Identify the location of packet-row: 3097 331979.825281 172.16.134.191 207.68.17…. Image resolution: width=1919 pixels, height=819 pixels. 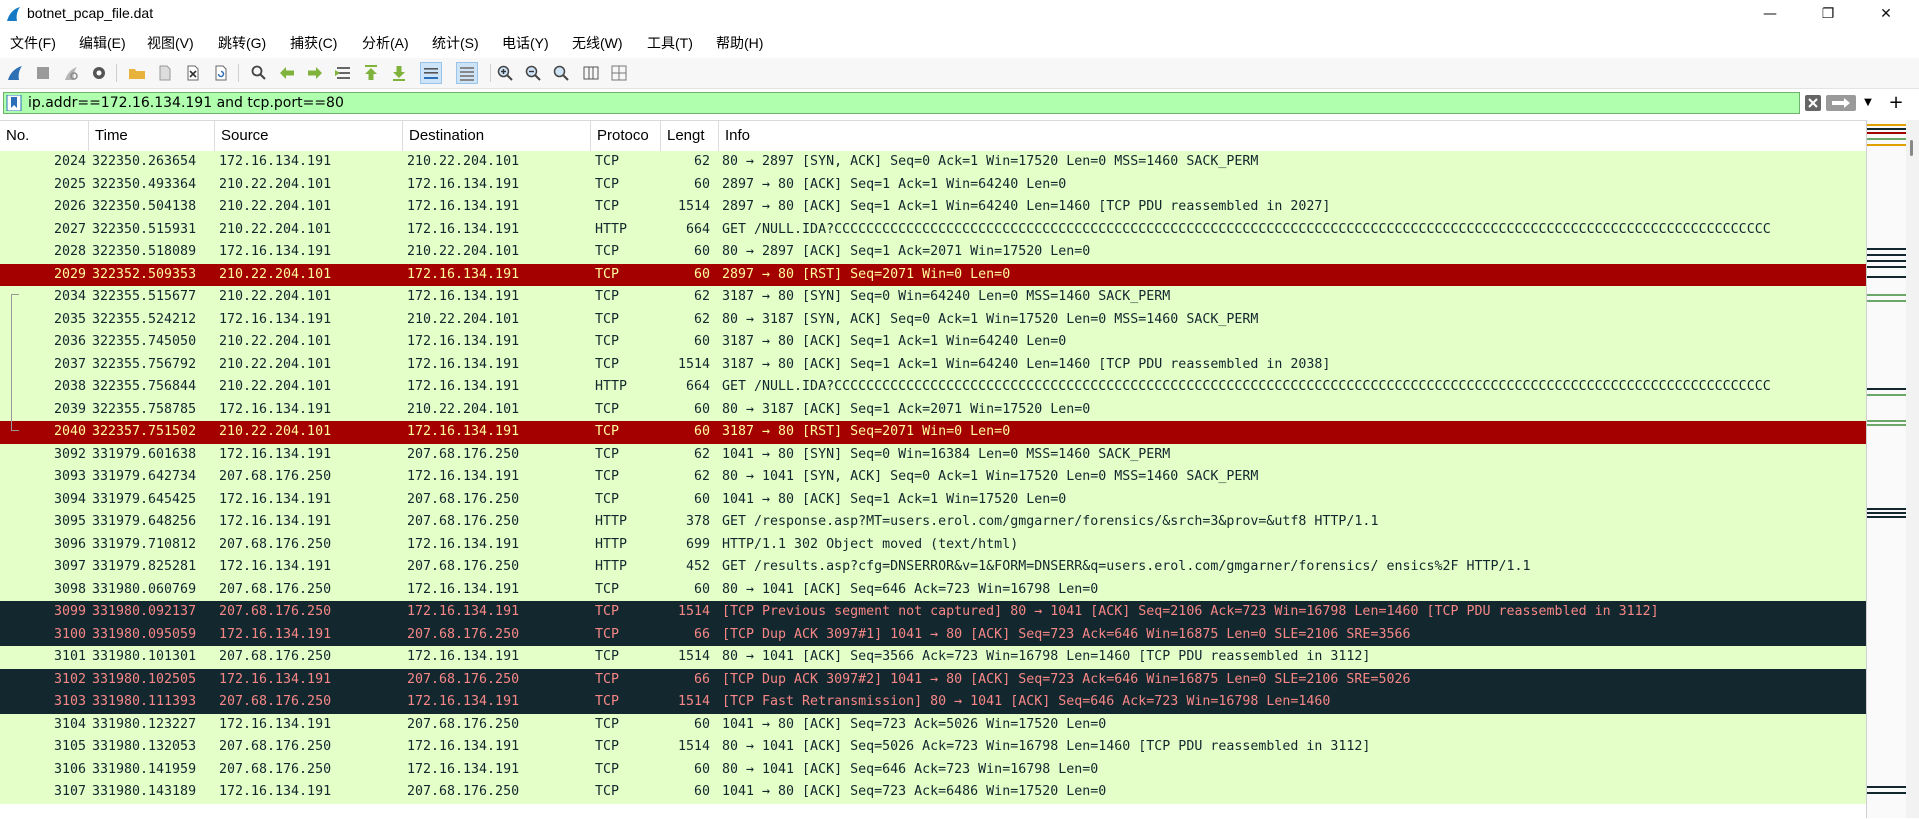
(933, 567).